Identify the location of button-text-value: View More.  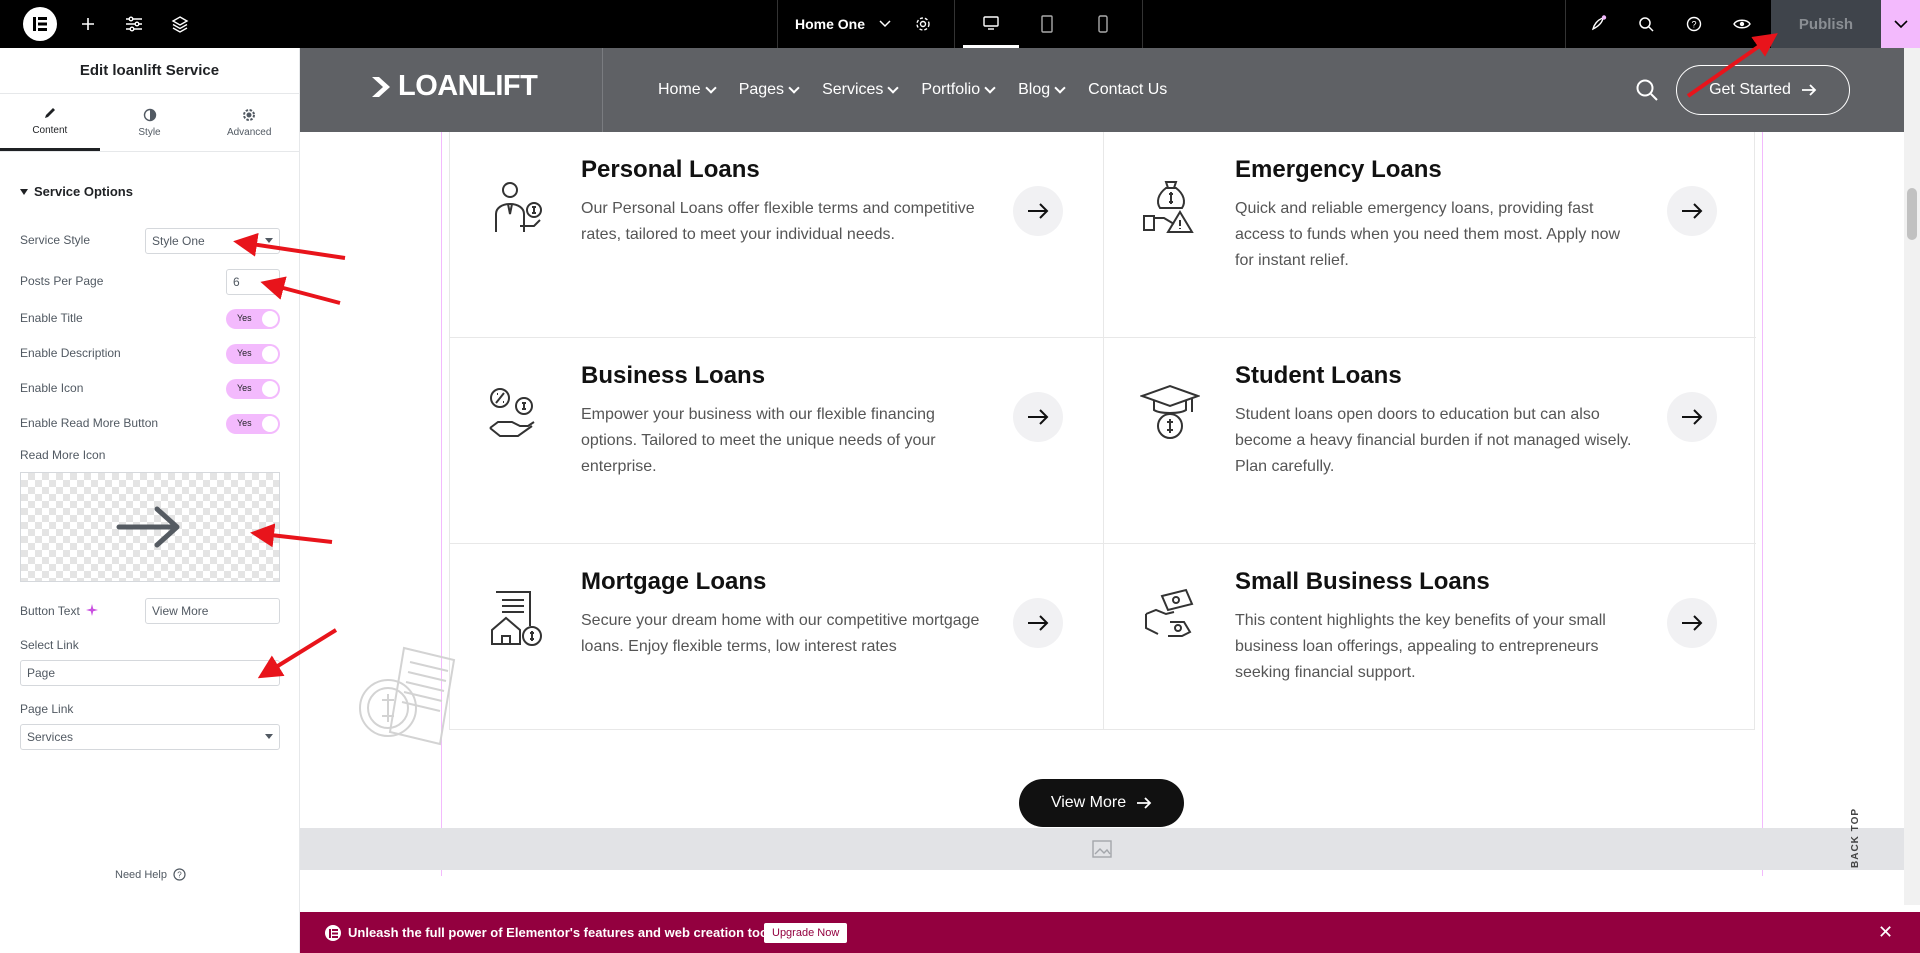
(180, 611).